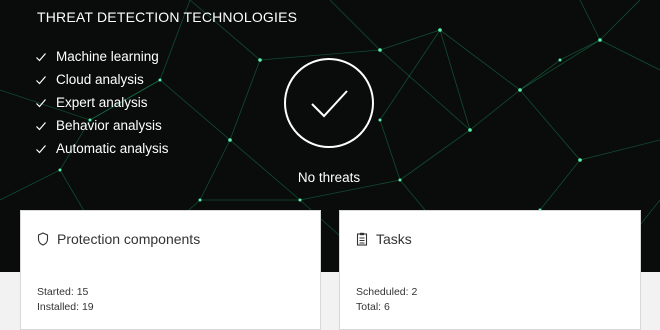  I want to click on stat-label: Installed:, so click(58, 307).